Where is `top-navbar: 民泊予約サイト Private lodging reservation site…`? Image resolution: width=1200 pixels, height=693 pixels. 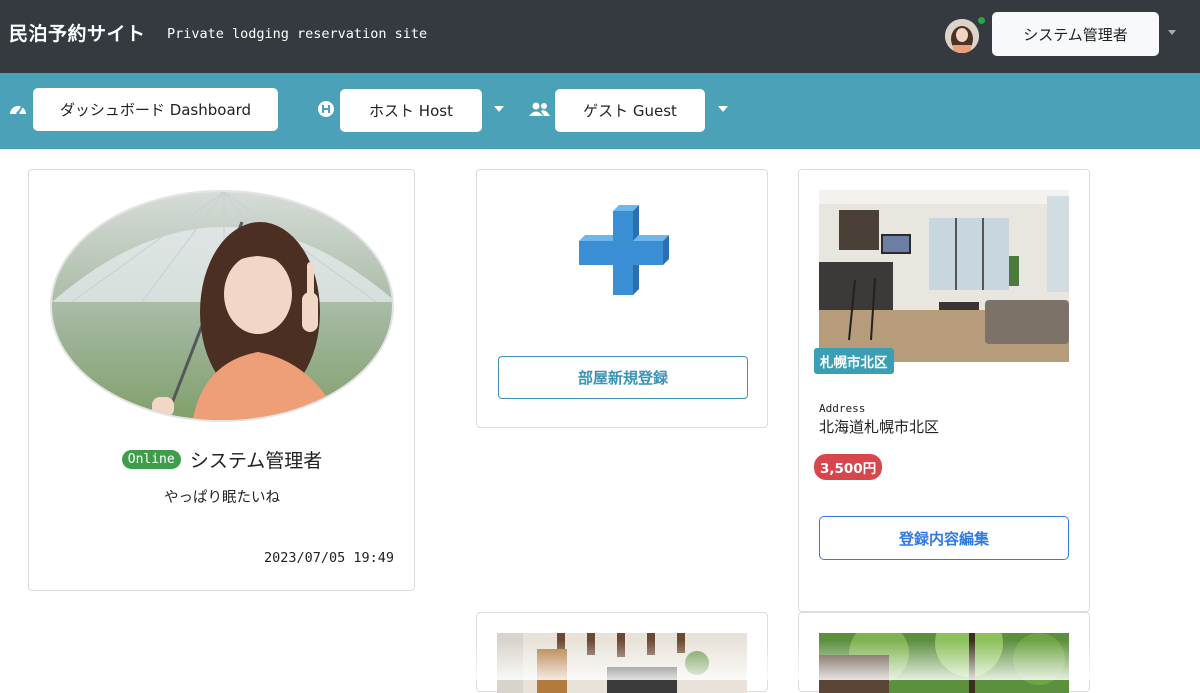
top-navbar: 民泊予約サイト Private lodging reservation site… is located at coordinates (600, 36).